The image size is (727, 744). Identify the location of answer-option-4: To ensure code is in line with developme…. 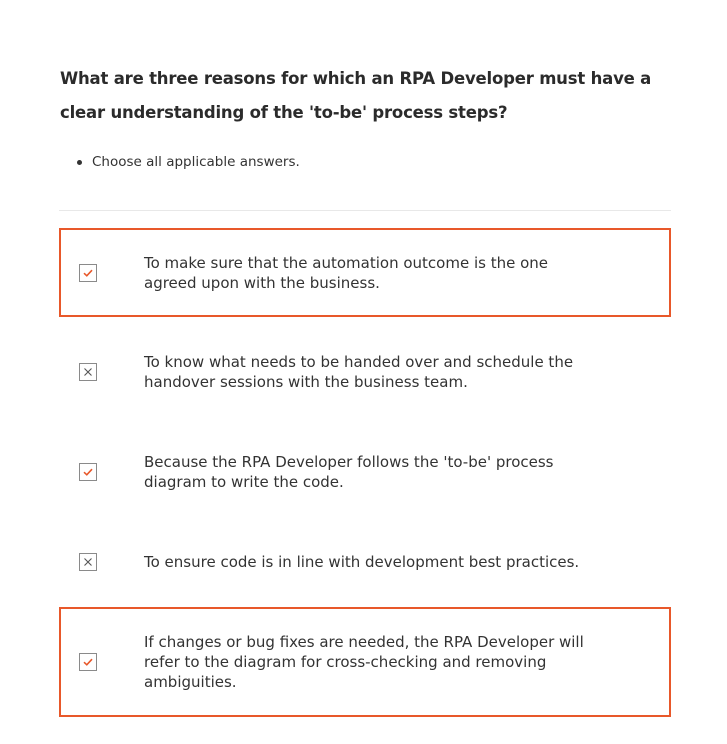
(365, 562).